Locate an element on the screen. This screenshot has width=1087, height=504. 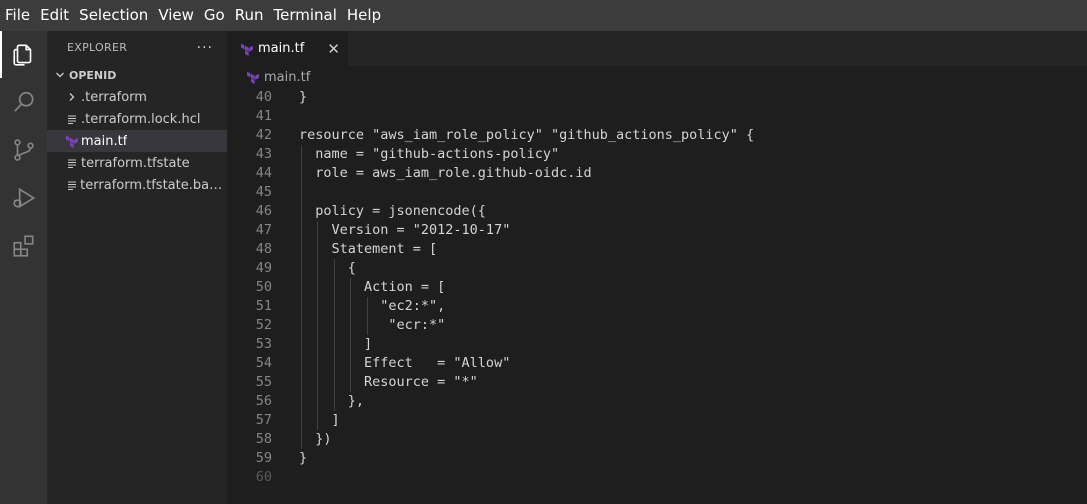
line-number: 48 is located at coordinates (263, 249).